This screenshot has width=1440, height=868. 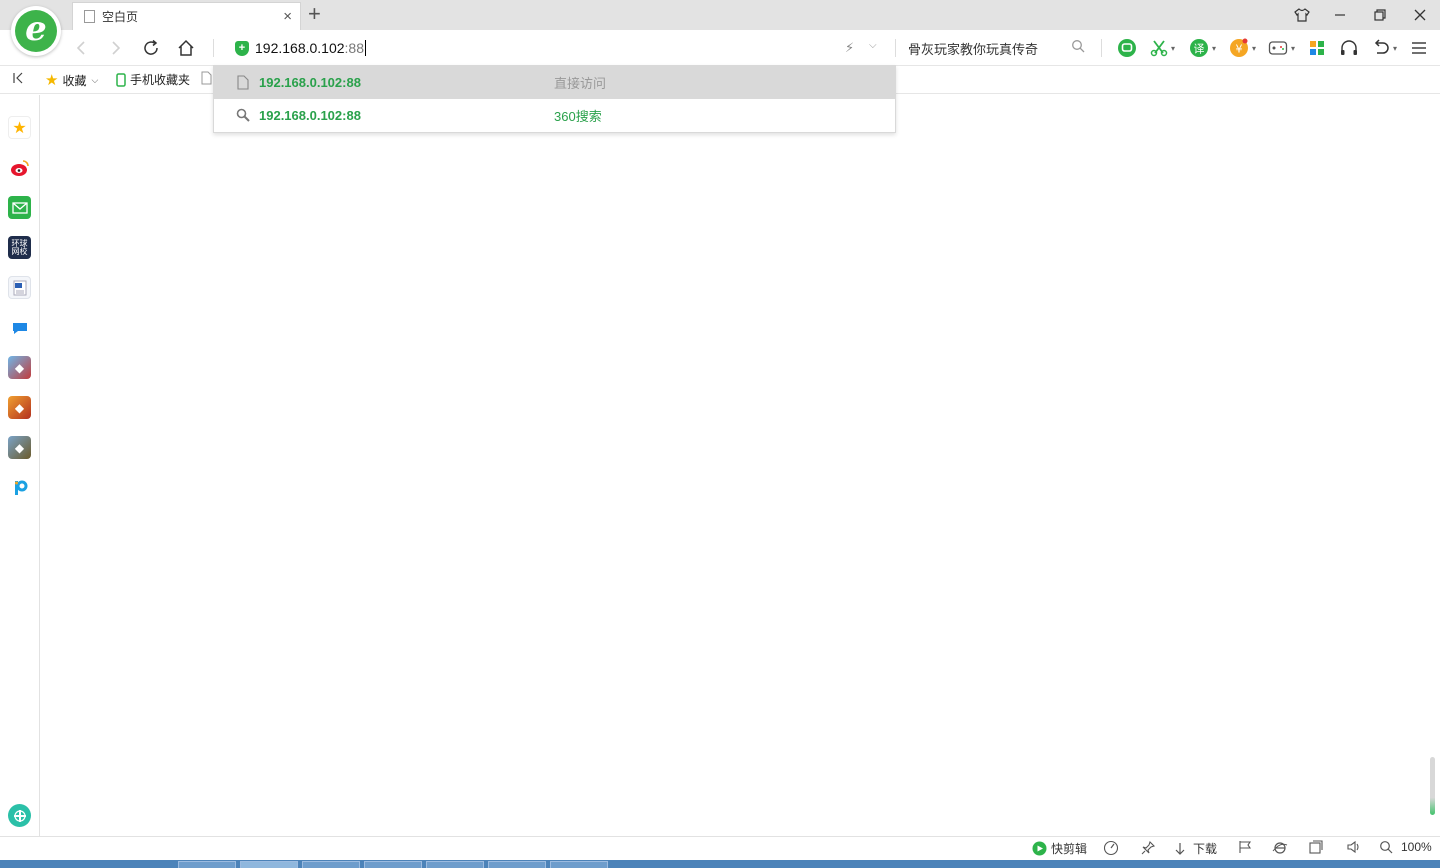 I want to click on play-icon, so click(x=1039, y=848).